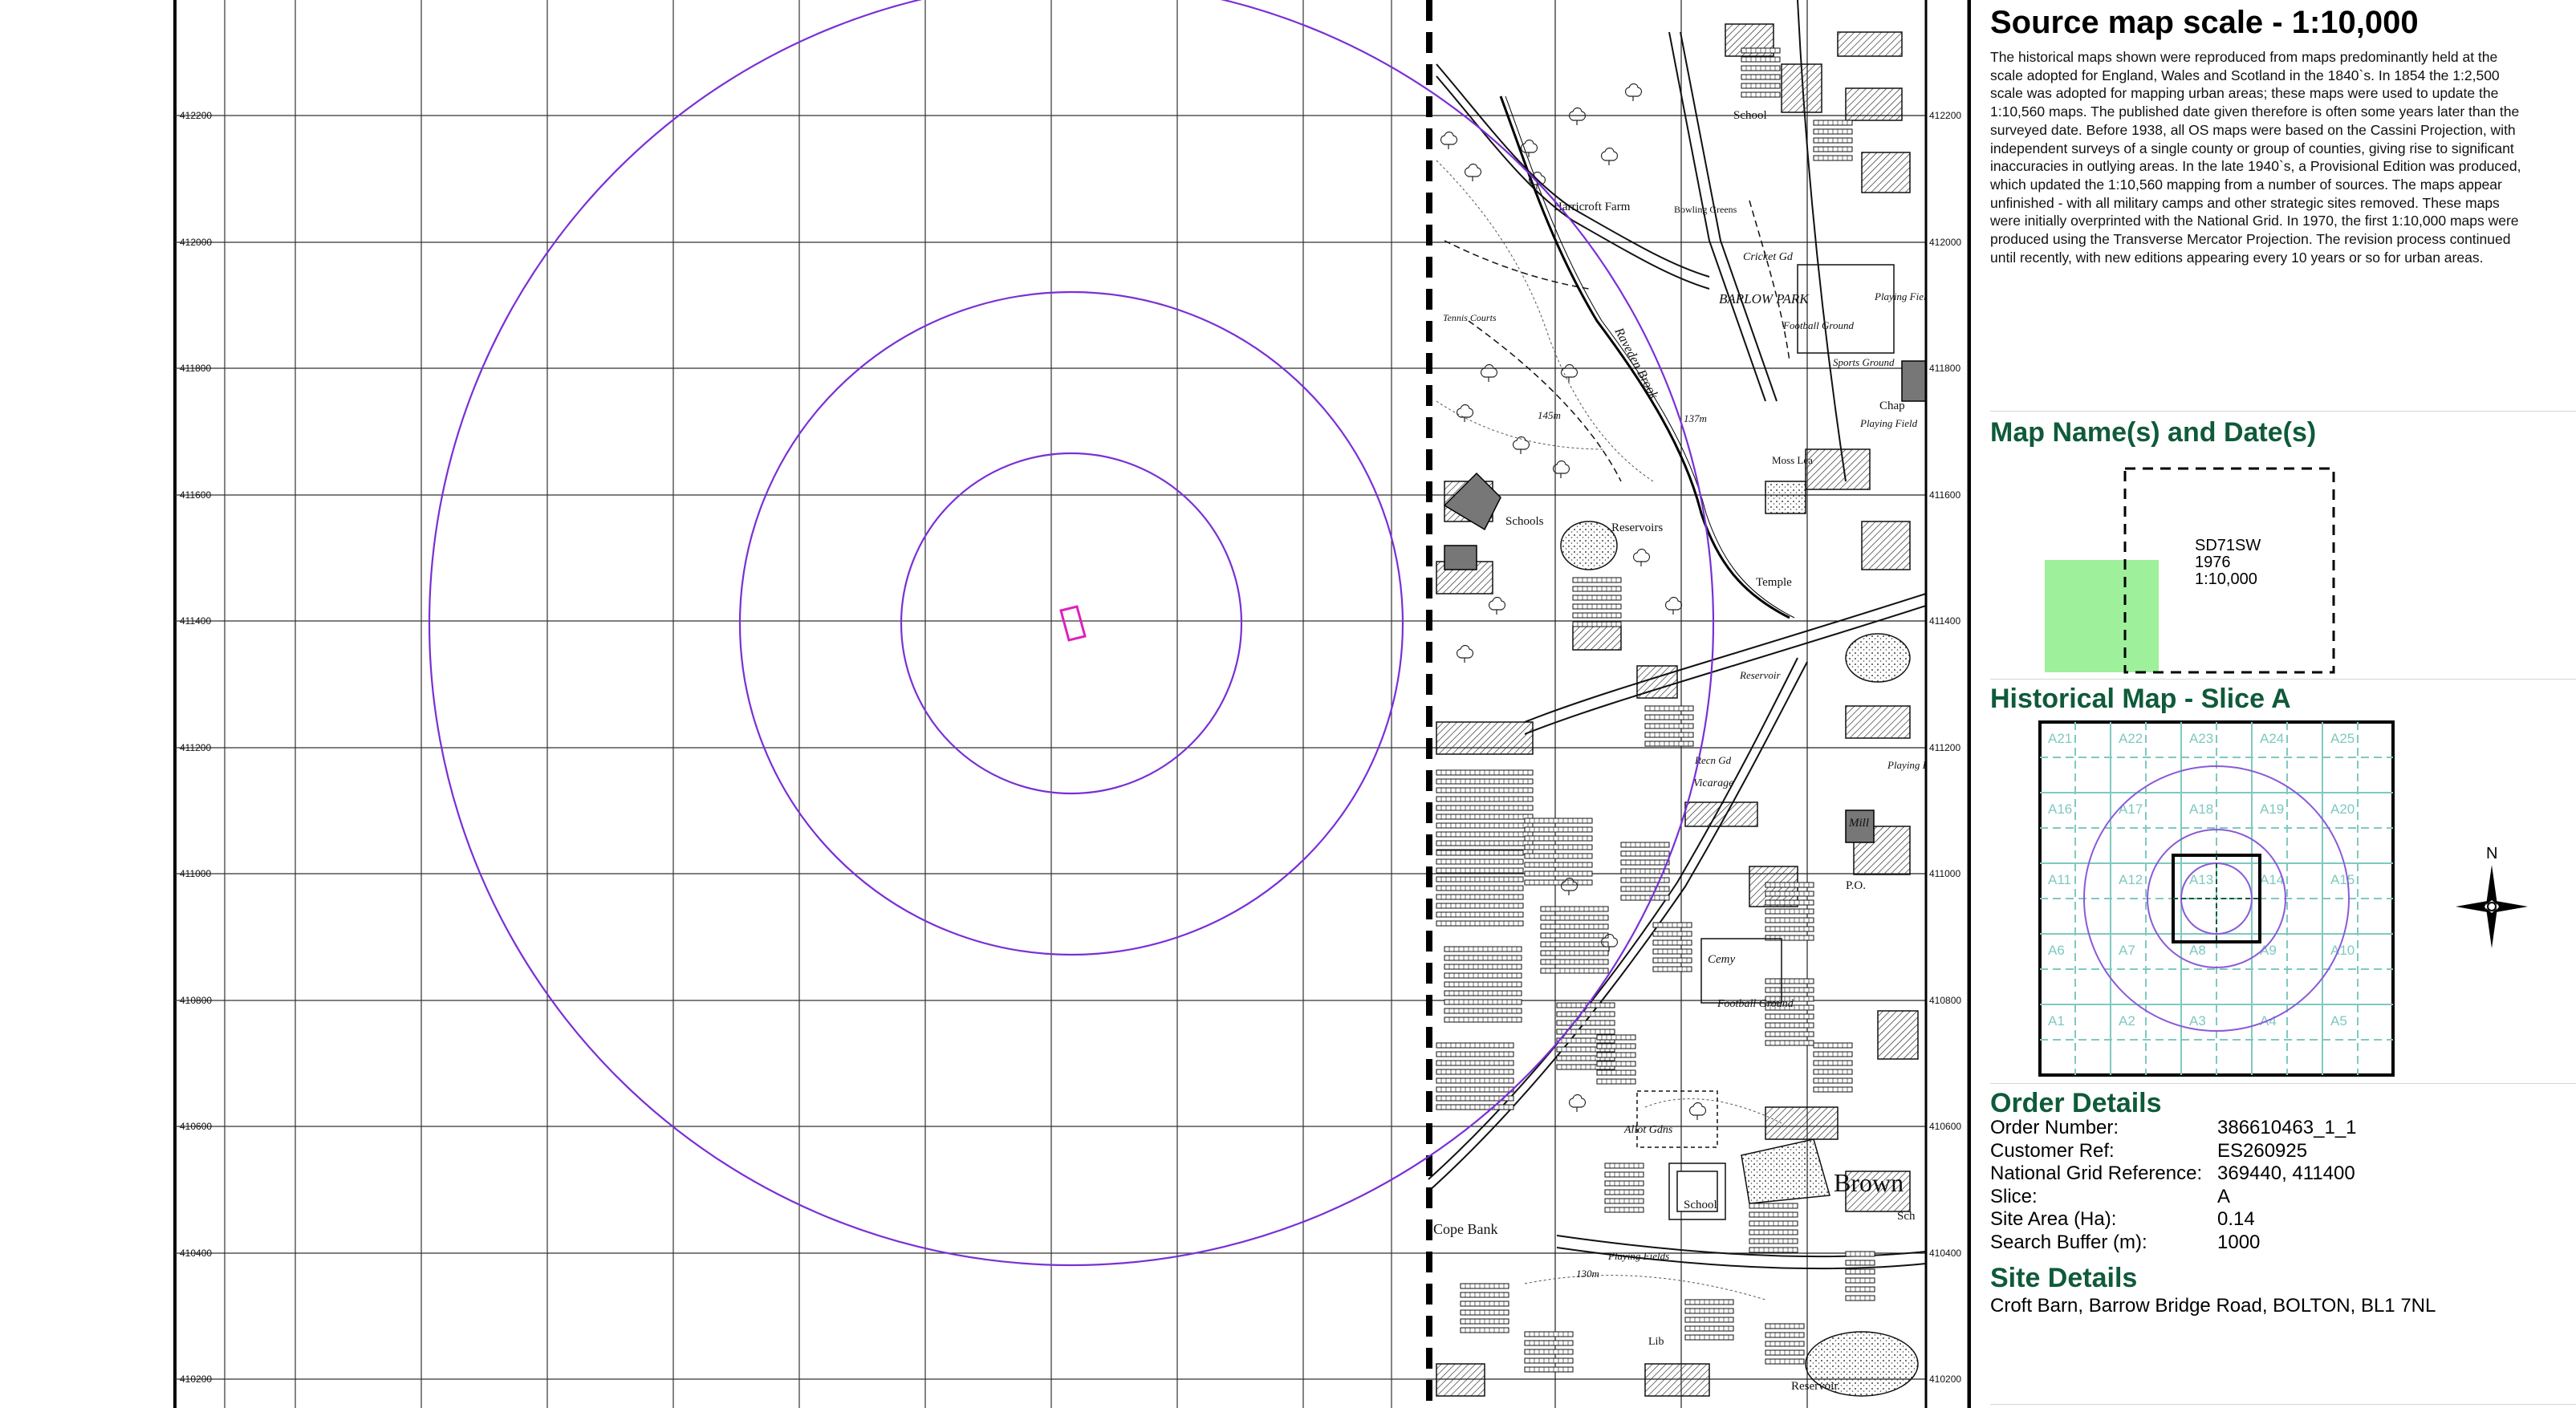  What do you see at coordinates (2201, 879) in the screenshot?
I see `slice-cell-label: A13` at bounding box center [2201, 879].